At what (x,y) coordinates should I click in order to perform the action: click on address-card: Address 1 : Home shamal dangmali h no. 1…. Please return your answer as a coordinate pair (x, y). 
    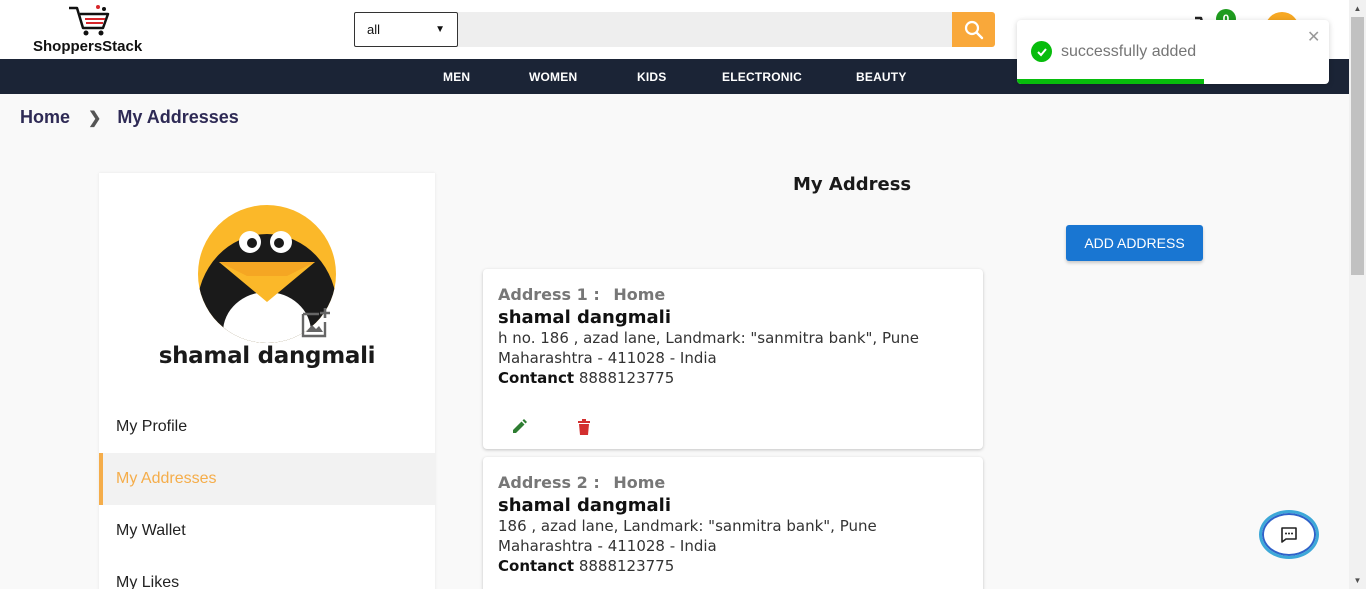
    Looking at the image, I should click on (733, 359).